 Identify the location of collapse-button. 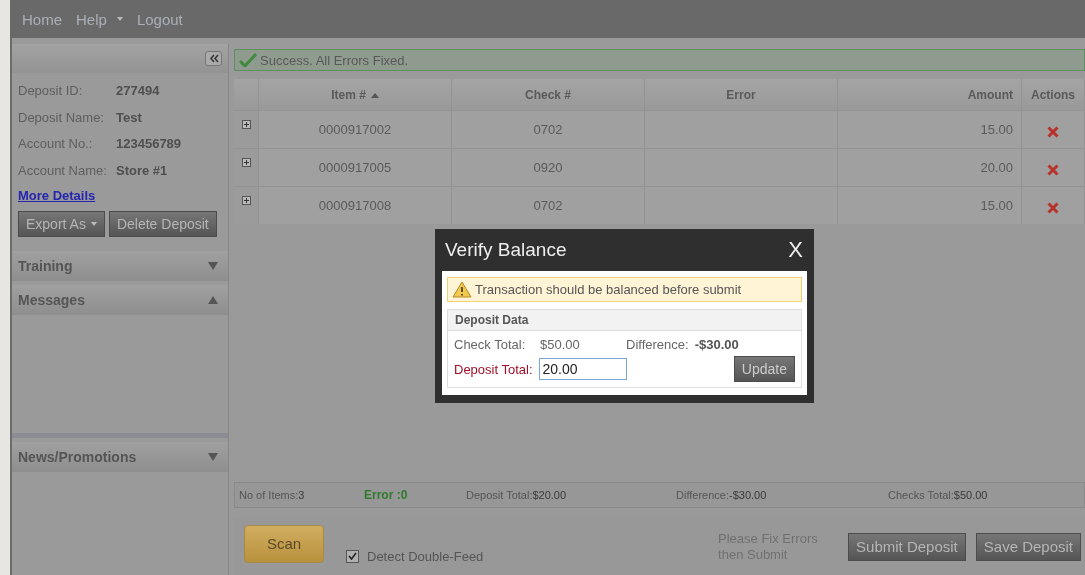
(213, 58).